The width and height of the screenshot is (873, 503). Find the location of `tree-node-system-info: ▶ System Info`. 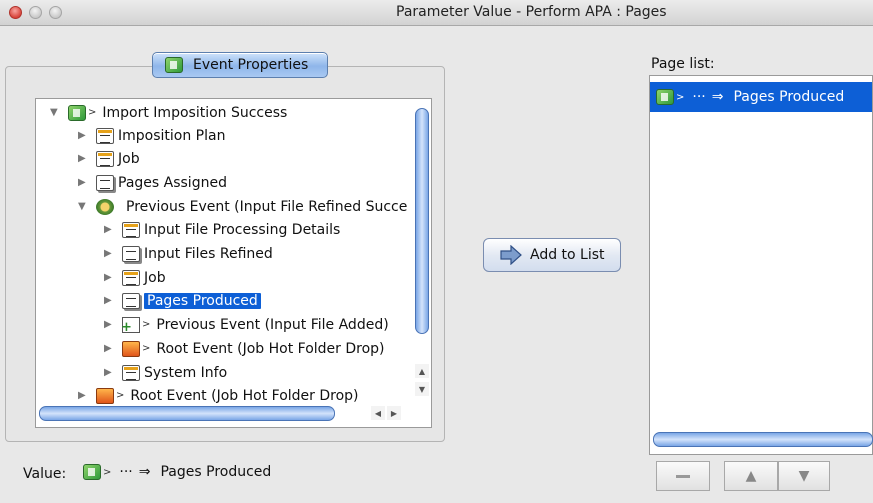

tree-node-system-info: ▶ System Info is located at coordinates (165, 372).